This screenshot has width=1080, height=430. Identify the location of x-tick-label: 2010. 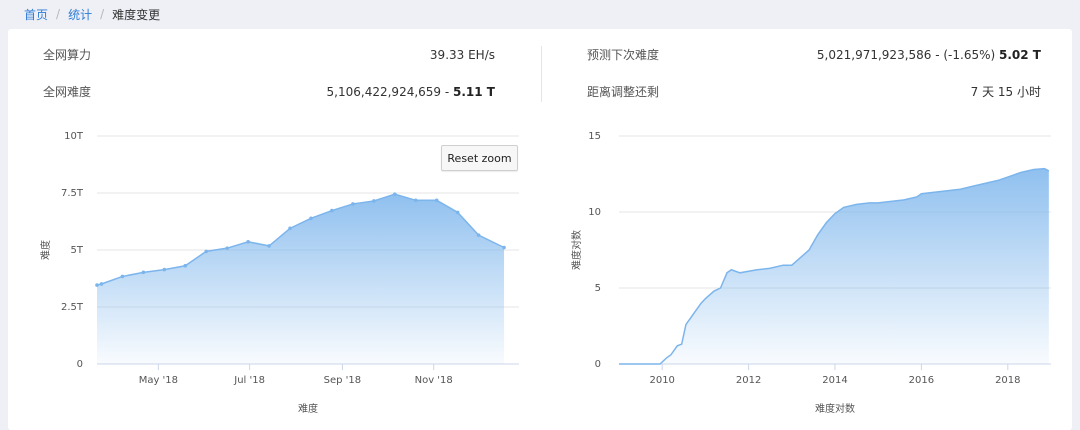
(661, 380).